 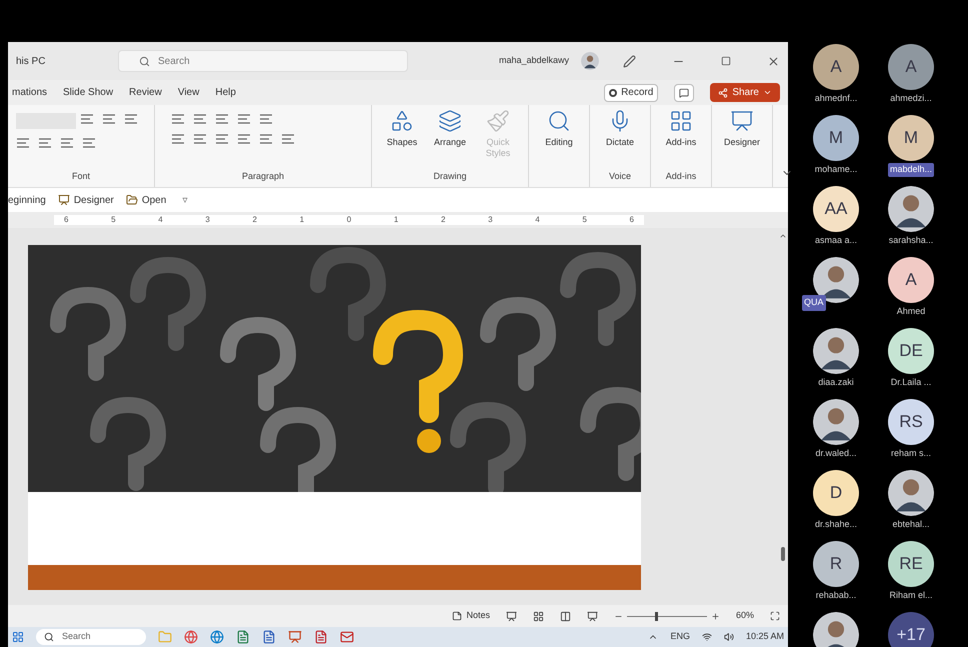 I want to click on ribbon-button: Designer, so click(x=742, y=128).